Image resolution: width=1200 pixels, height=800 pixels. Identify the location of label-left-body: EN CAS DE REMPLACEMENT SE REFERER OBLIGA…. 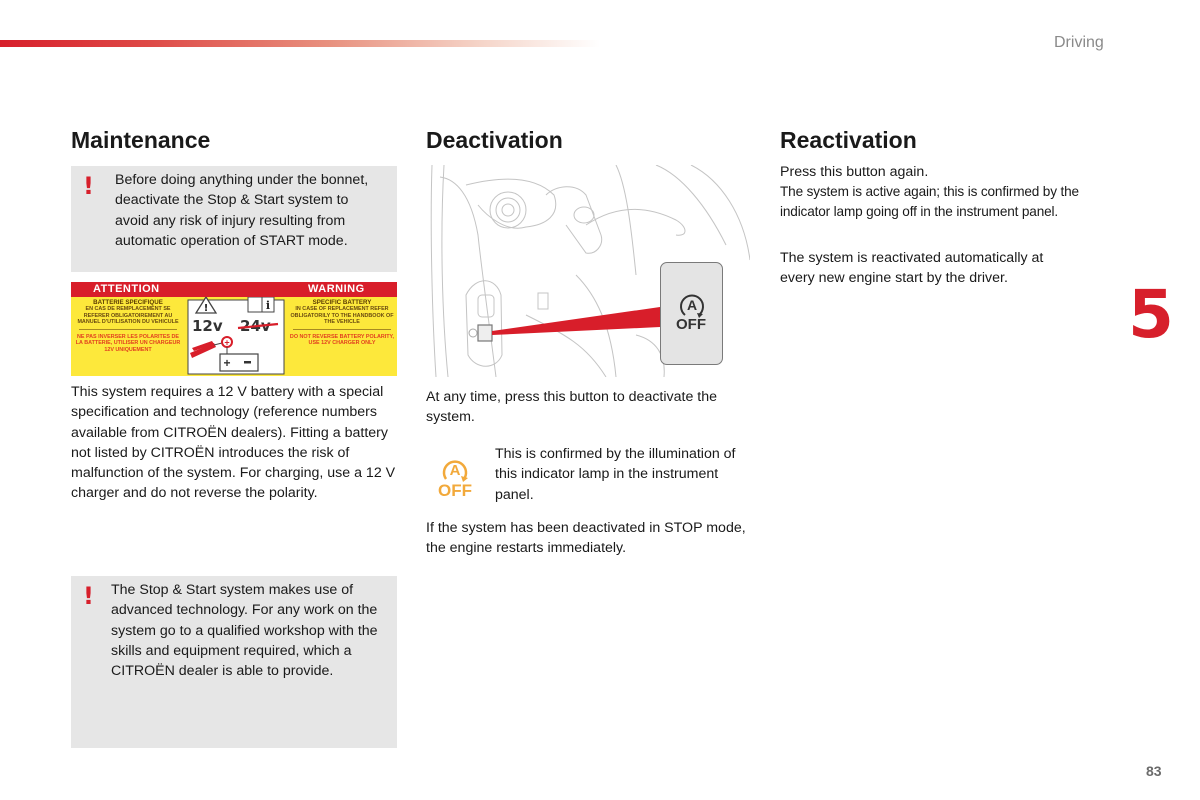
(128, 315).